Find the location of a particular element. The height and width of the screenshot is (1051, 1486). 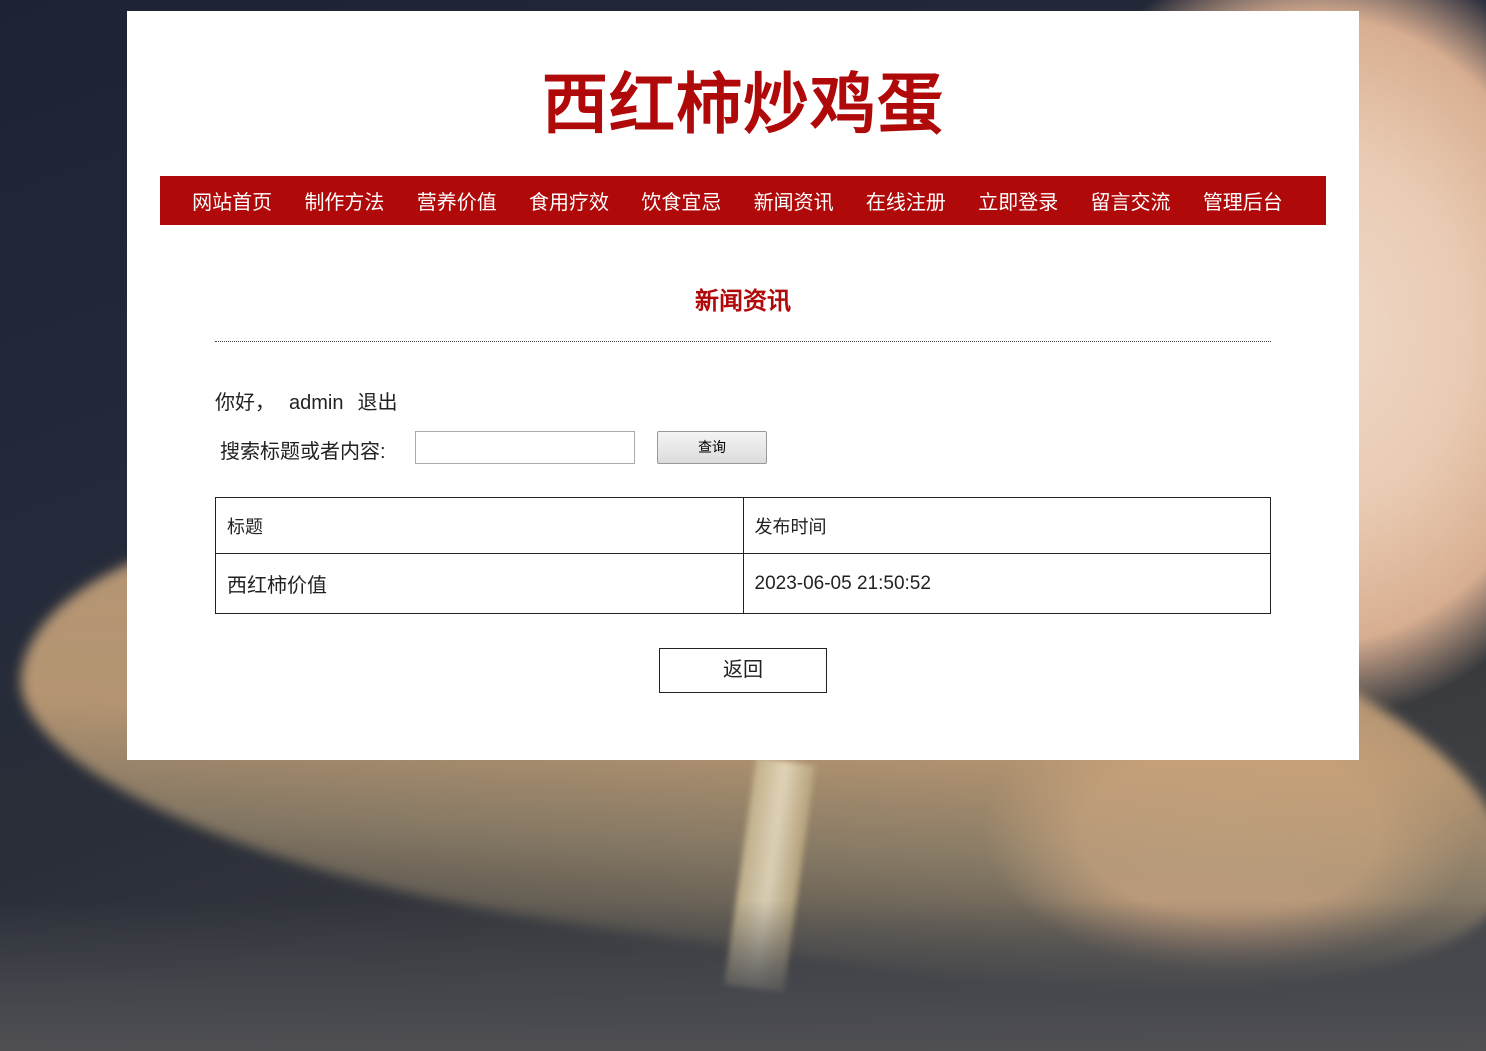

nav-item-nutrition: 营养价值 is located at coordinates (457, 200).